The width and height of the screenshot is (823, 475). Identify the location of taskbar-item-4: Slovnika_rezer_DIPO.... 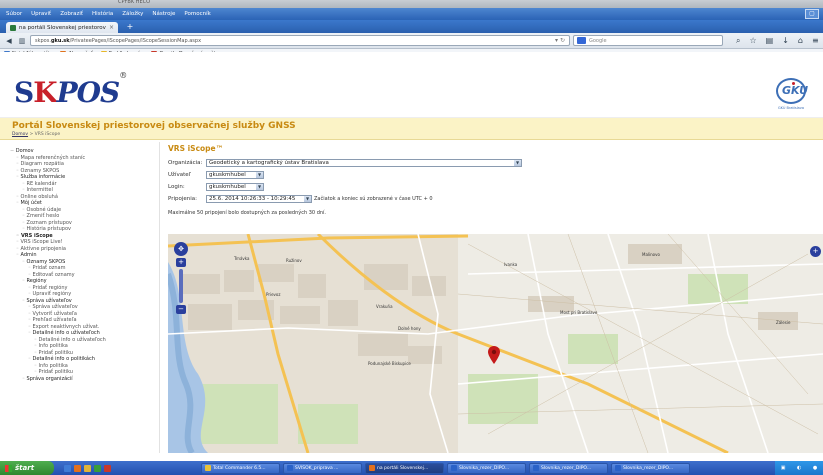
(568, 468).